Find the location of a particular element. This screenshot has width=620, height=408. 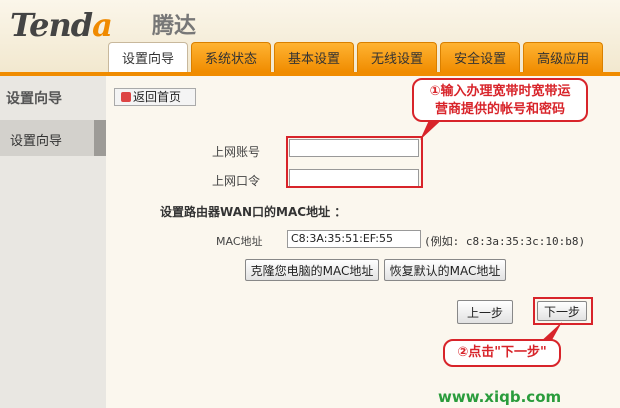

callout-click-next: ②点击"下一步" is located at coordinates (502, 353).